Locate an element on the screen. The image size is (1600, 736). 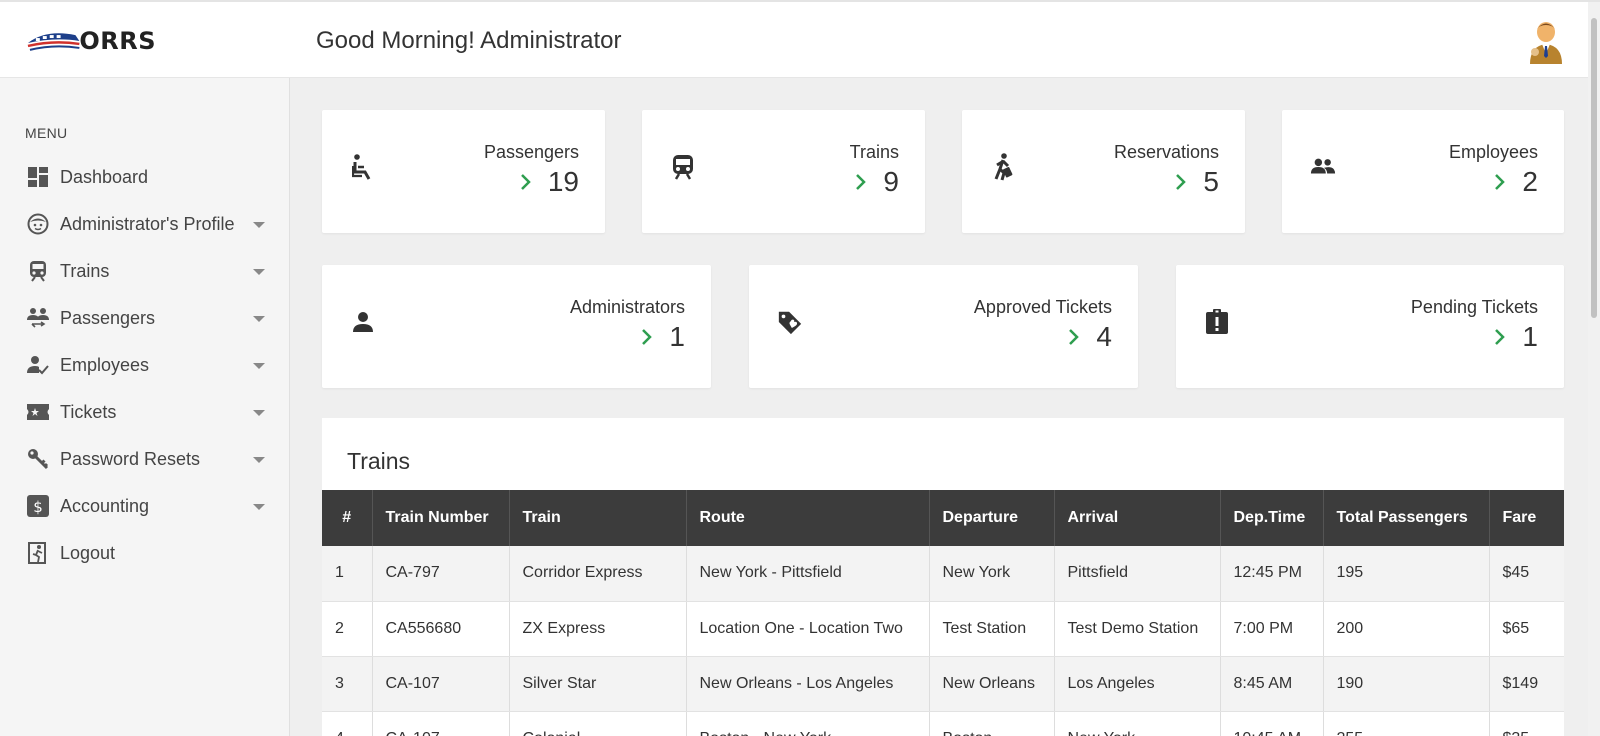
stat-value: 19 is located at coordinates (563, 181).